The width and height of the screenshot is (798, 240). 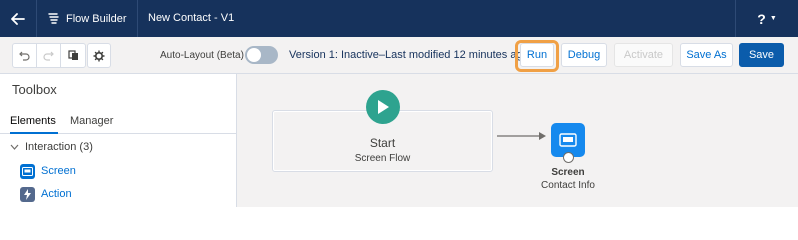 I want to click on copy-icon, so click(x=72, y=55).